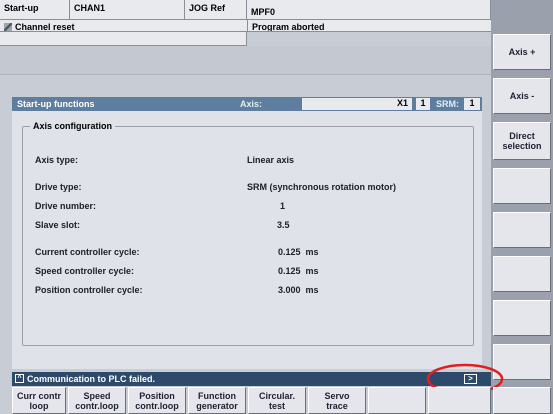 This screenshot has width=553, height=414. What do you see at coordinates (73, 126) in the screenshot?
I see `group-title: Axis configuration` at bounding box center [73, 126].